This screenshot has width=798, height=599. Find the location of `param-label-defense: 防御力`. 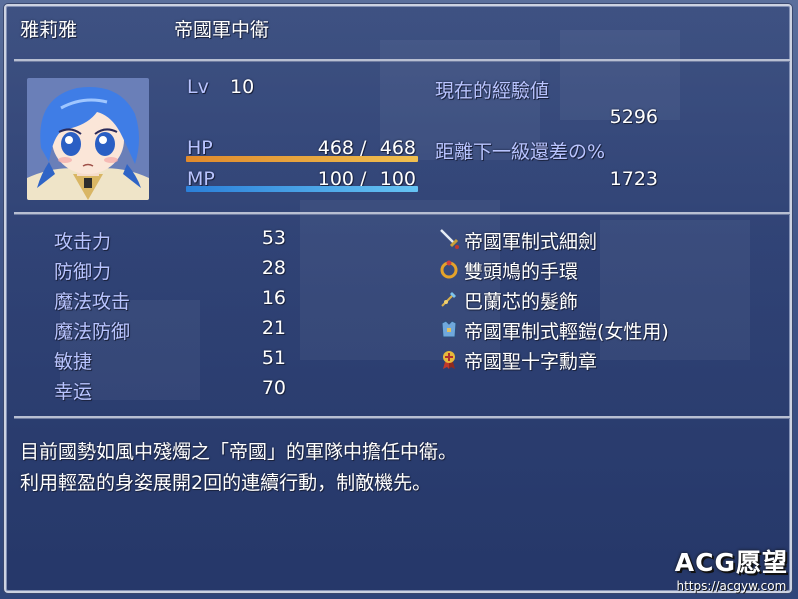

param-label-defense: 防御力 is located at coordinates (83, 272).